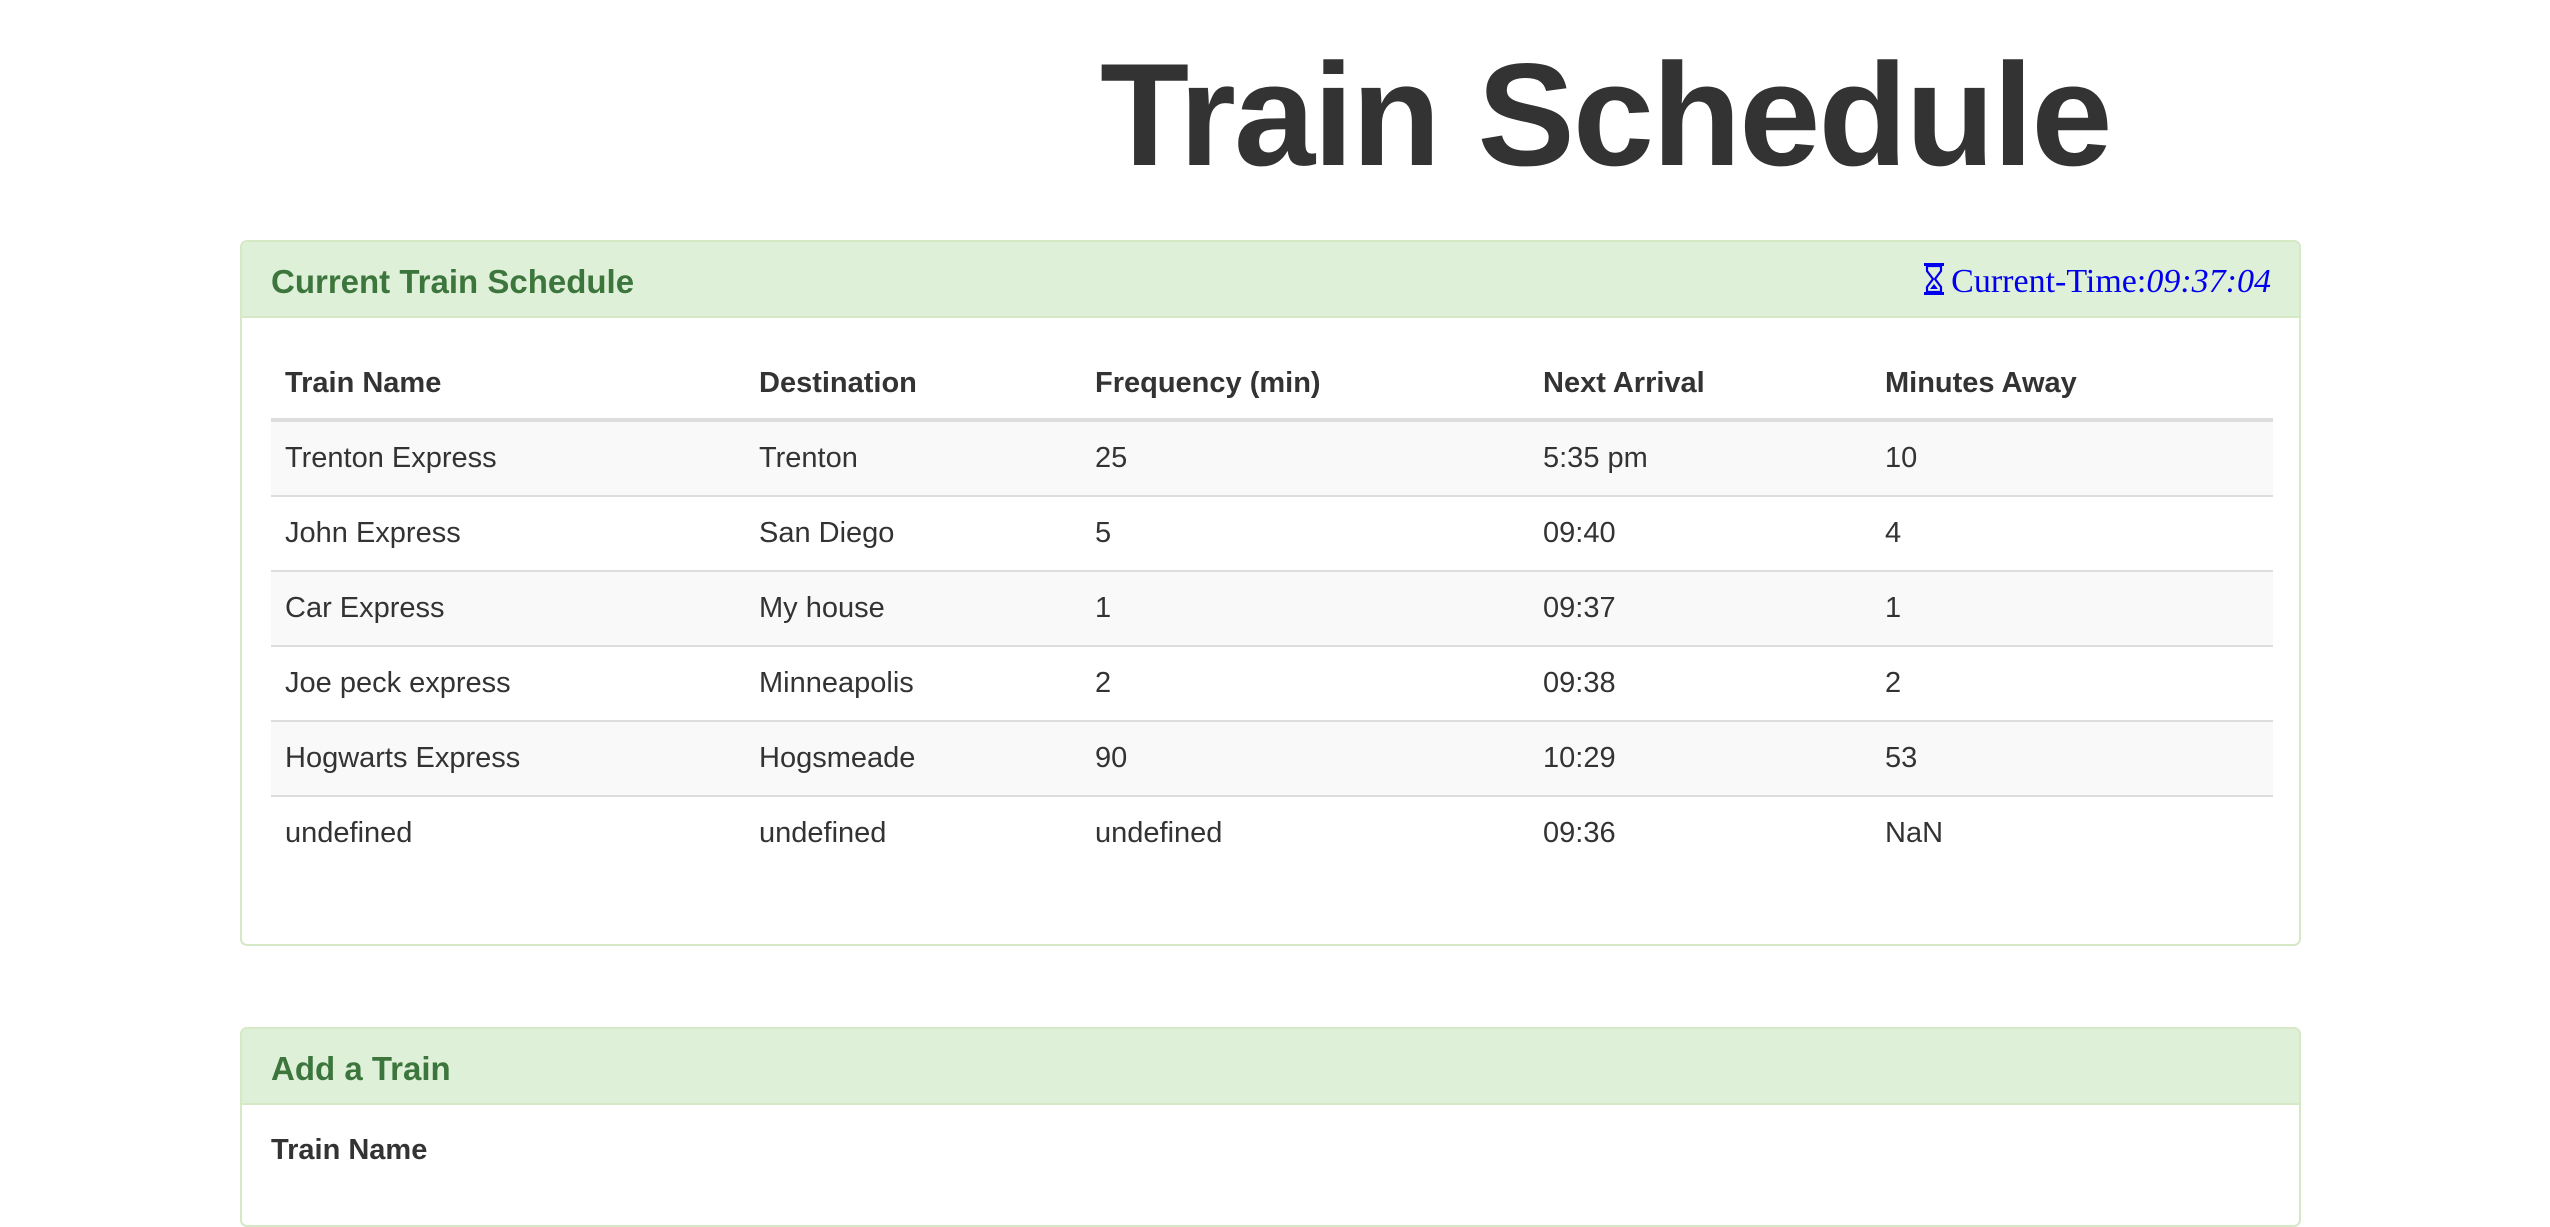  What do you see at coordinates (2072, 385) in the screenshot?
I see `column-header-minutes-away: Minutes Away` at bounding box center [2072, 385].